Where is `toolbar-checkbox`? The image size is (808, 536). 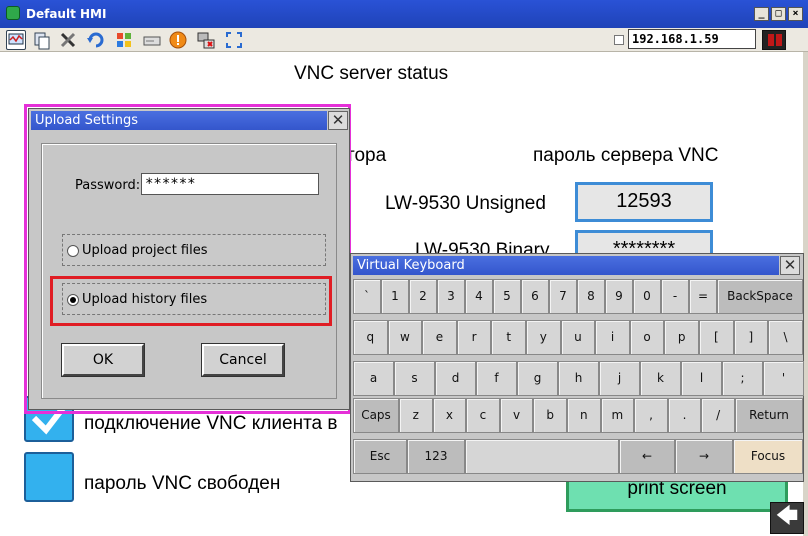 toolbar-checkbox is located at coordinates (619, 40).